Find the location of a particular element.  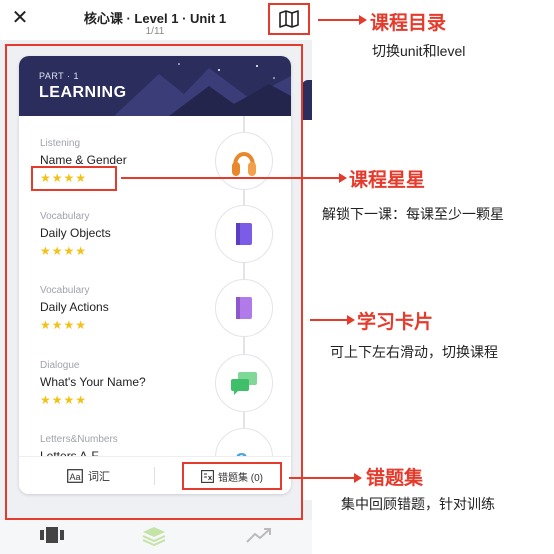

card-footer: Aa 词汇 错题集 (0) is located at coordinates (155, 475).